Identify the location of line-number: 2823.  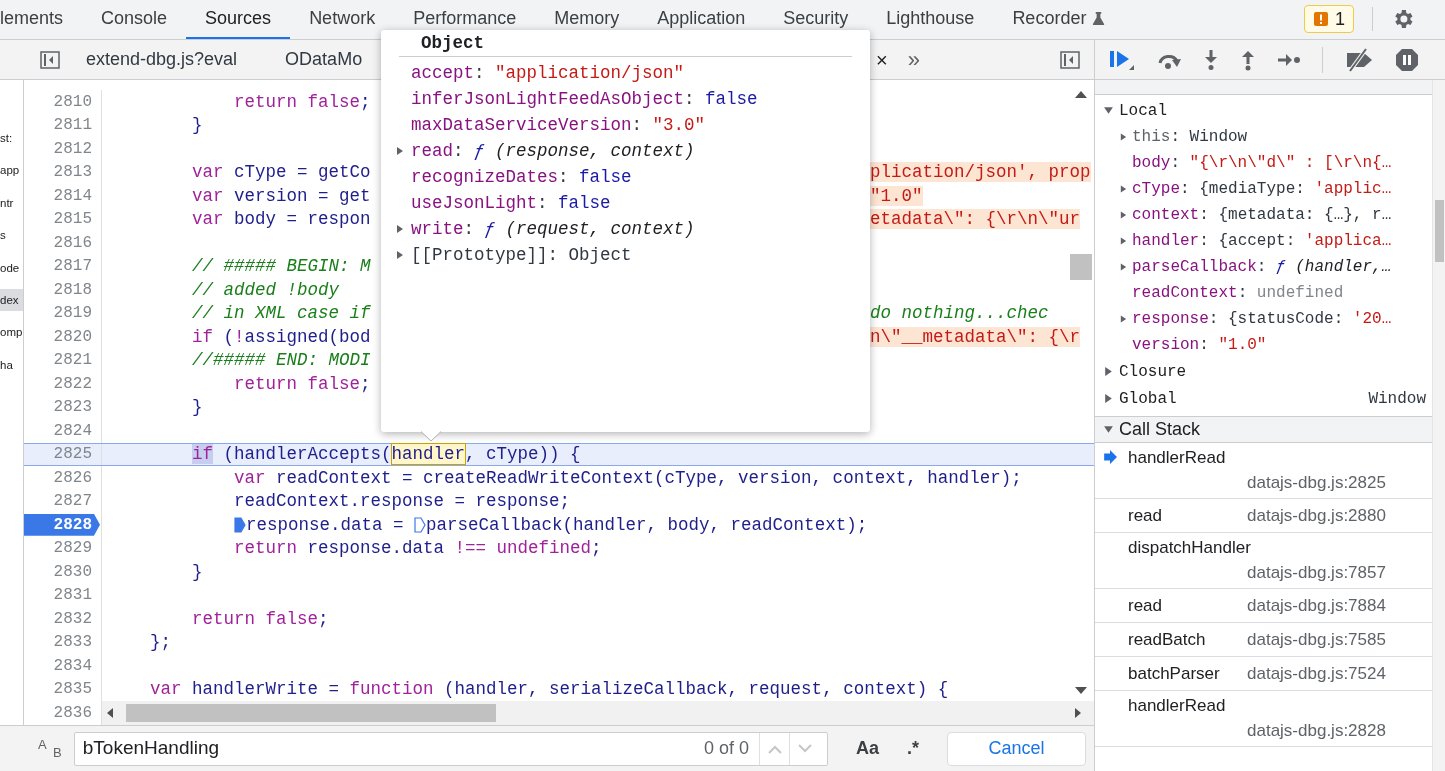
(62, 407).